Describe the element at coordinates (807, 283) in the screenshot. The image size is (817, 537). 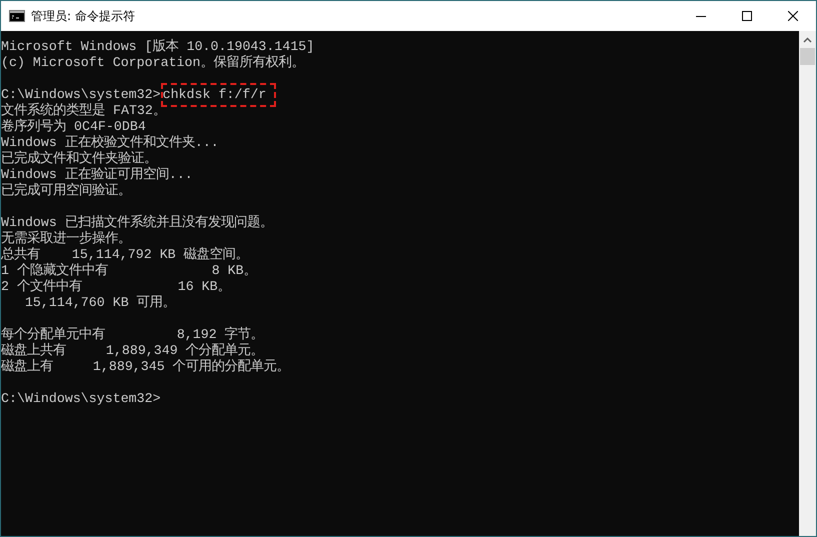
I see `scrollbar` at that location.